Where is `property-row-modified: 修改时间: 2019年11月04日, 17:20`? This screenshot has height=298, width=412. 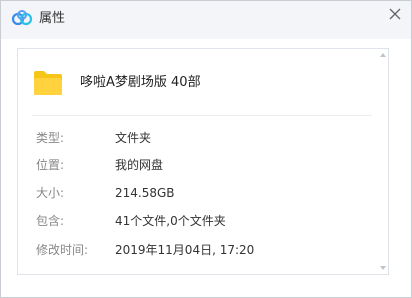
property-row-modified: 修改时间: 2019年11月04日, 17:20 is located at coordinates (203, 251).